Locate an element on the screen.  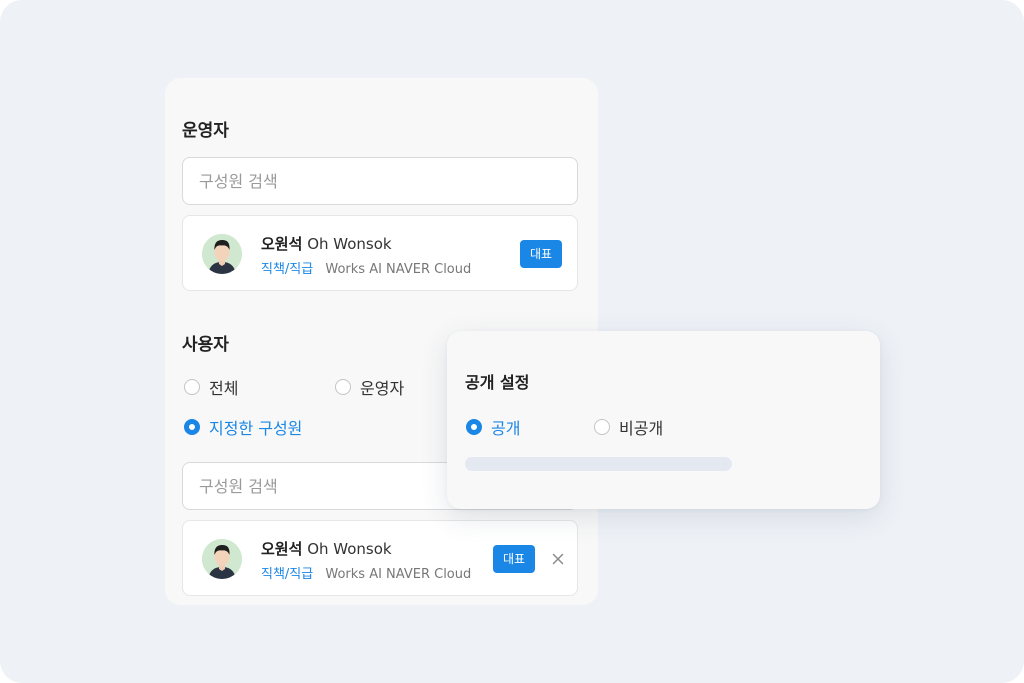
radio-private: 비공개 is located at coordinates (628, 427).